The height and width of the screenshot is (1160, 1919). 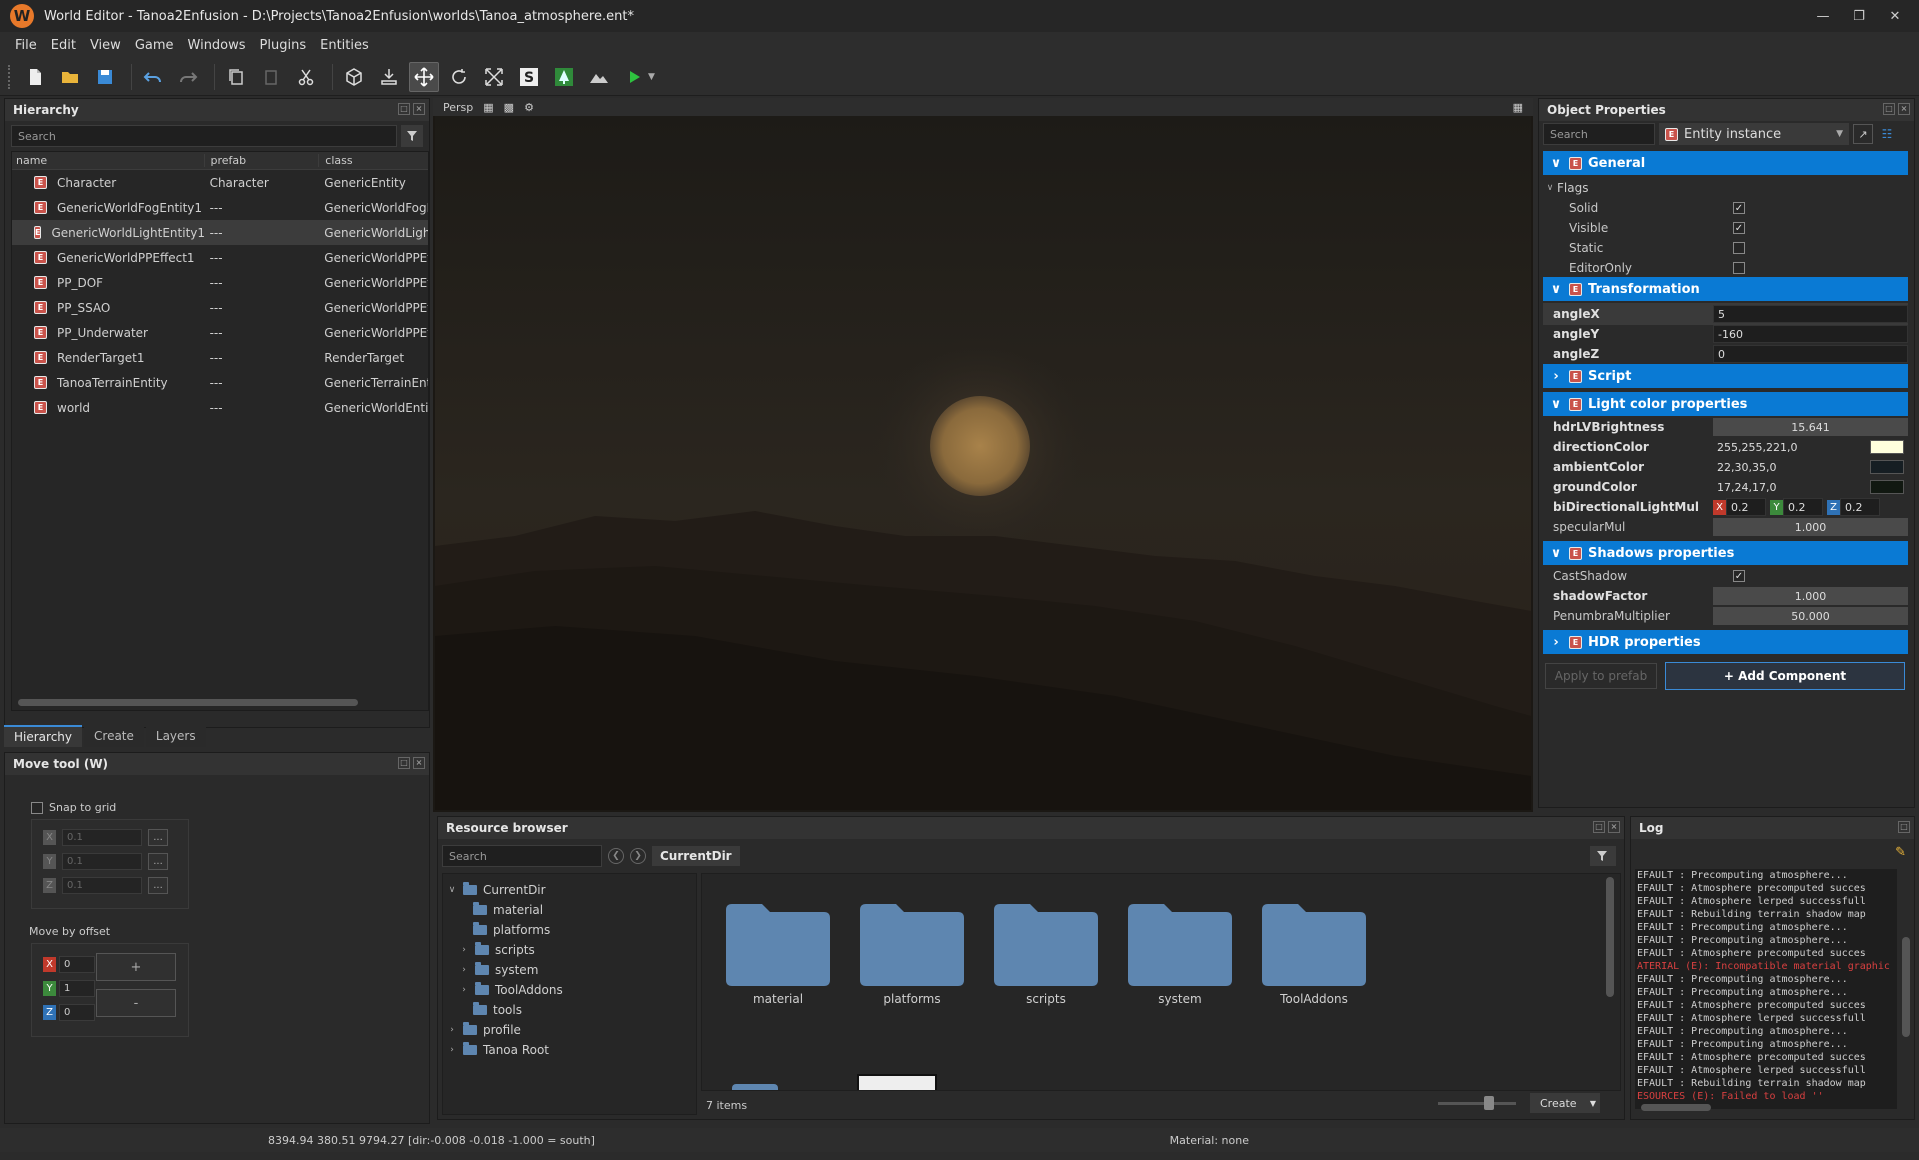 I want to click on rotate-tool-button, so click(x=459, y=77).